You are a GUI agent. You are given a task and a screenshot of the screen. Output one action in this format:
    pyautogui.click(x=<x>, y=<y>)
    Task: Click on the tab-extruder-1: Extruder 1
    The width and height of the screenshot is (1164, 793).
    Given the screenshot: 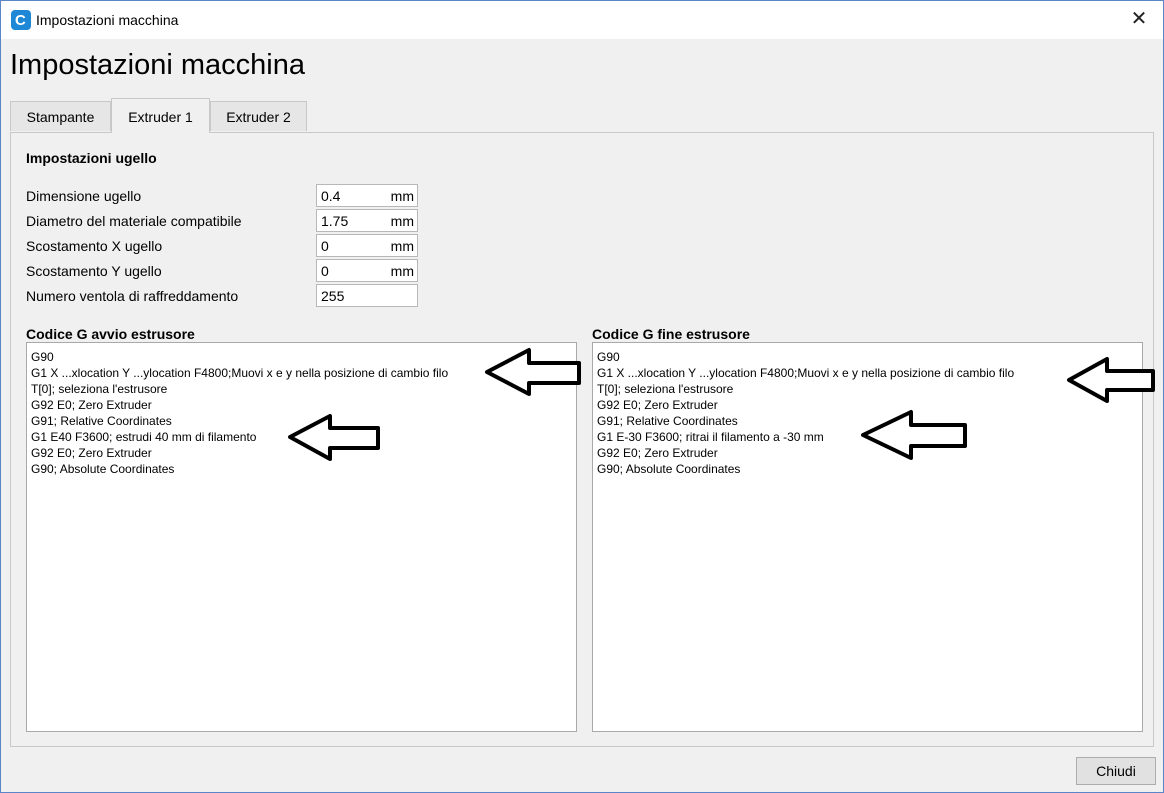 What is the action you would take?
    pyautogui.click(x=160, y=115)
    